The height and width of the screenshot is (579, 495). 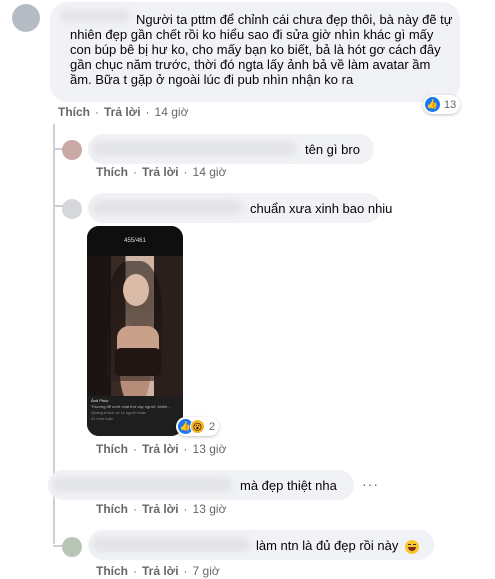 What do you see at coordinates (212, 426) in the screenshot?
I see `reaction-count-3: 2` at bounding box center [212, 426].